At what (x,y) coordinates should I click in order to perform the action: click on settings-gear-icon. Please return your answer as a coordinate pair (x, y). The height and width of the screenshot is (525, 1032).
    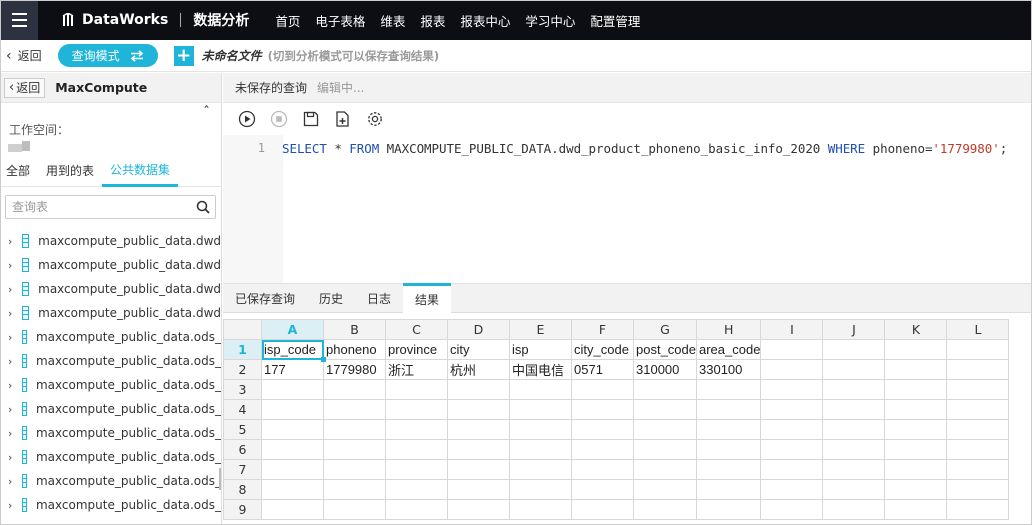
    Looking at the image, I should click on (375, 119).